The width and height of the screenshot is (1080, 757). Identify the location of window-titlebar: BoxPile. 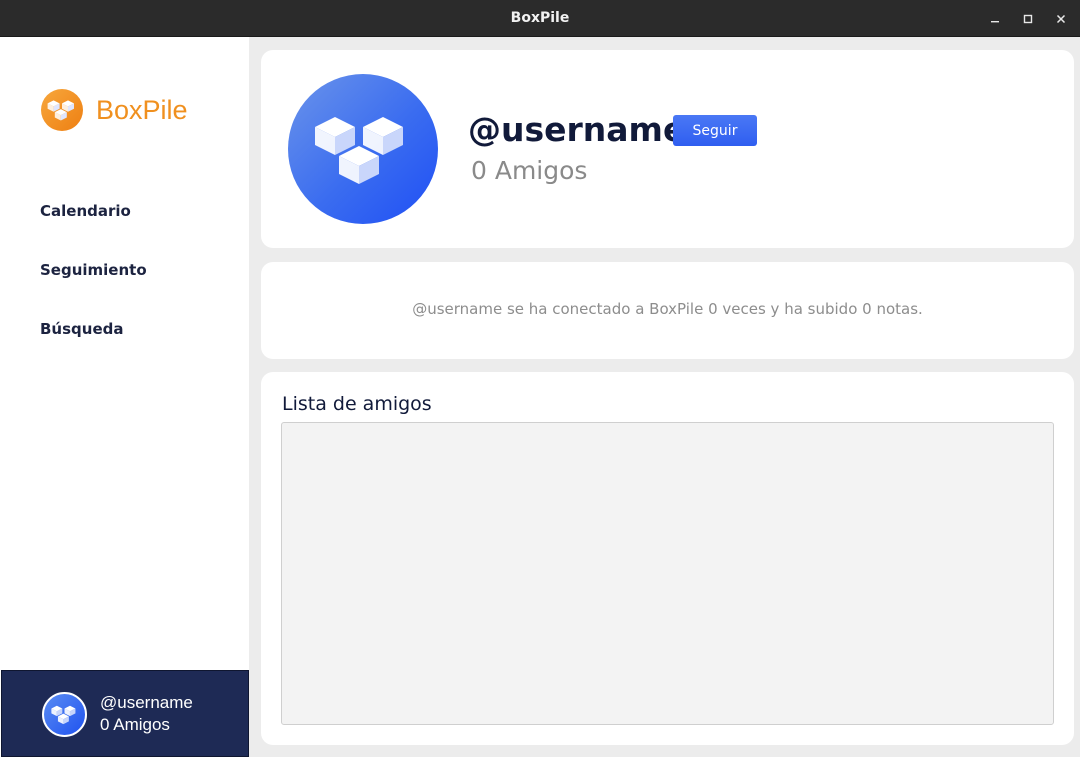
(540, 18).